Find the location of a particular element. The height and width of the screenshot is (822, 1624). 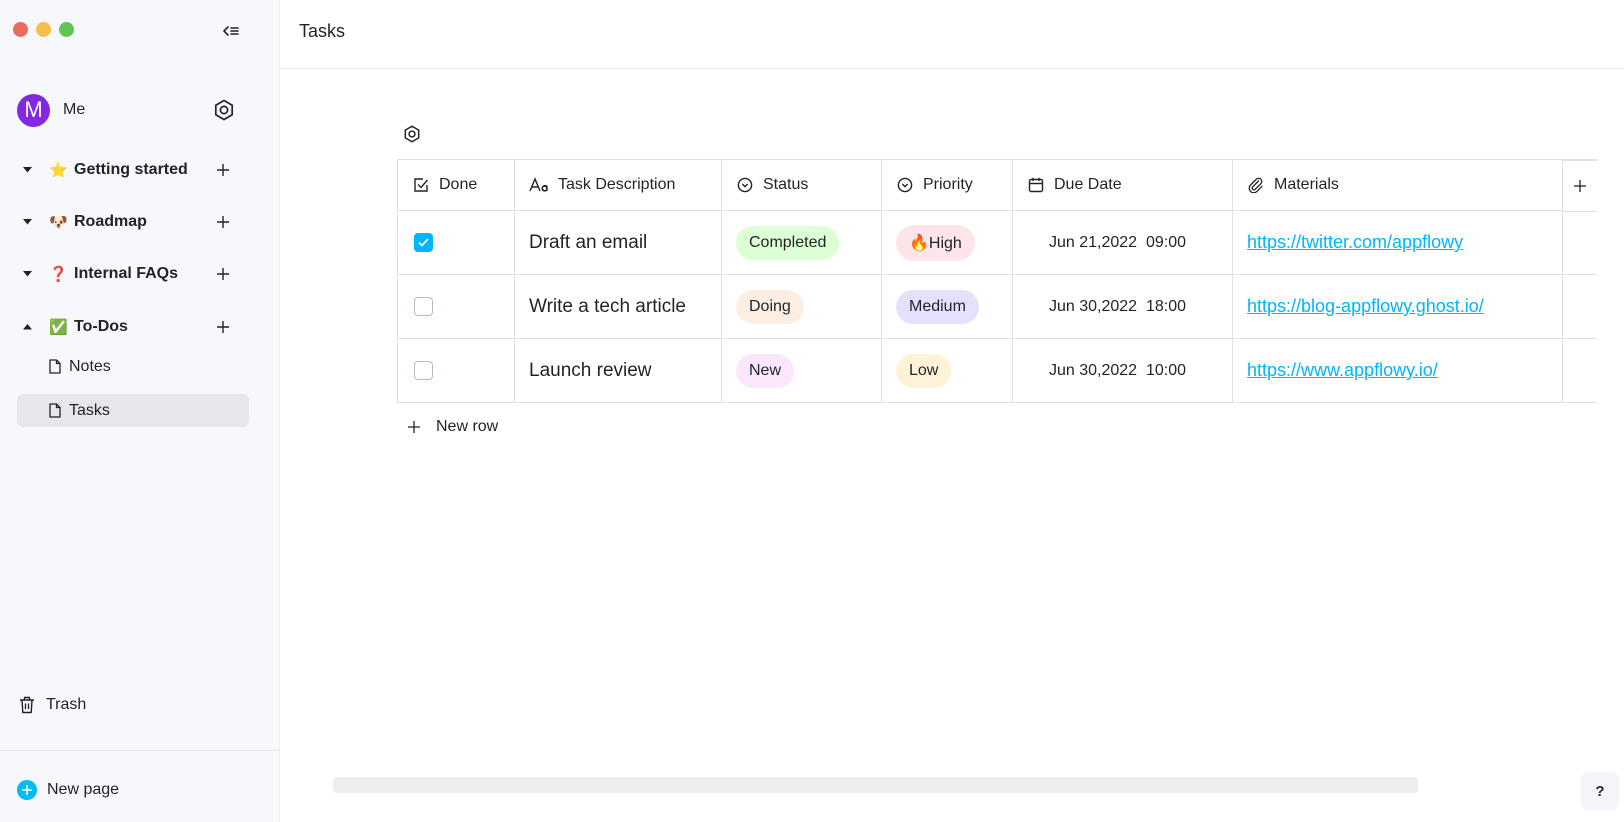

materials-cell: https://blog-appflowy.ghost.io/ is located at coordinates (1398, 306).